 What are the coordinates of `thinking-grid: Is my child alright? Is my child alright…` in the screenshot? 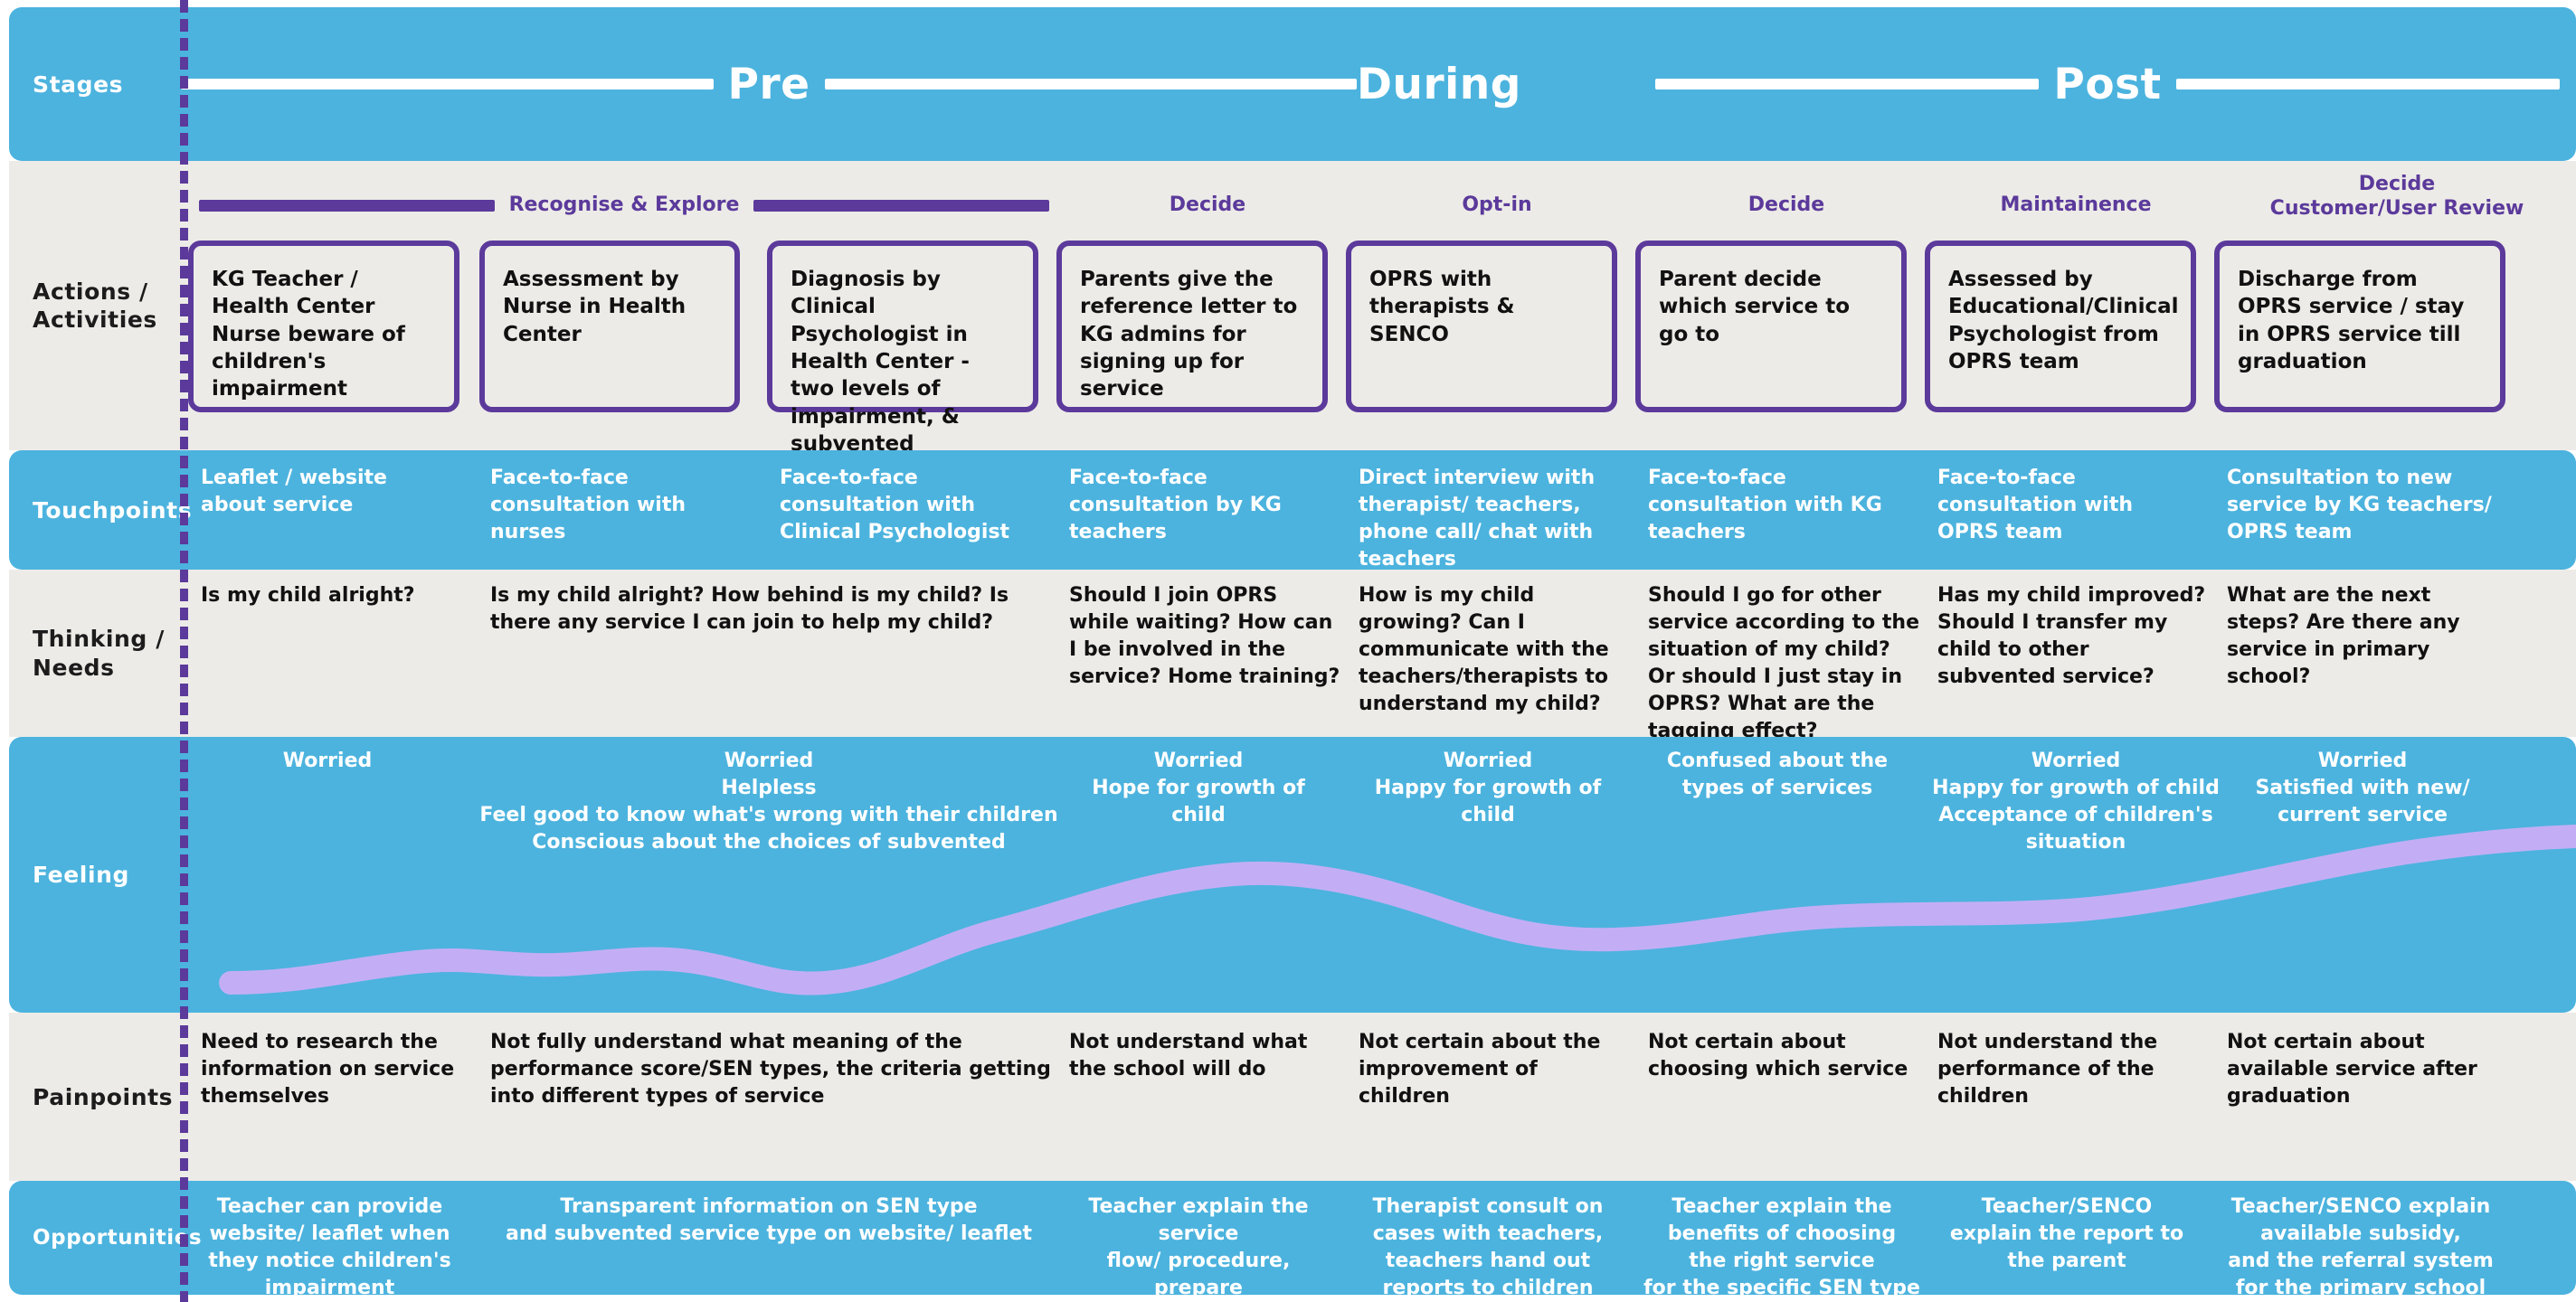 It's located at (1378, 656).